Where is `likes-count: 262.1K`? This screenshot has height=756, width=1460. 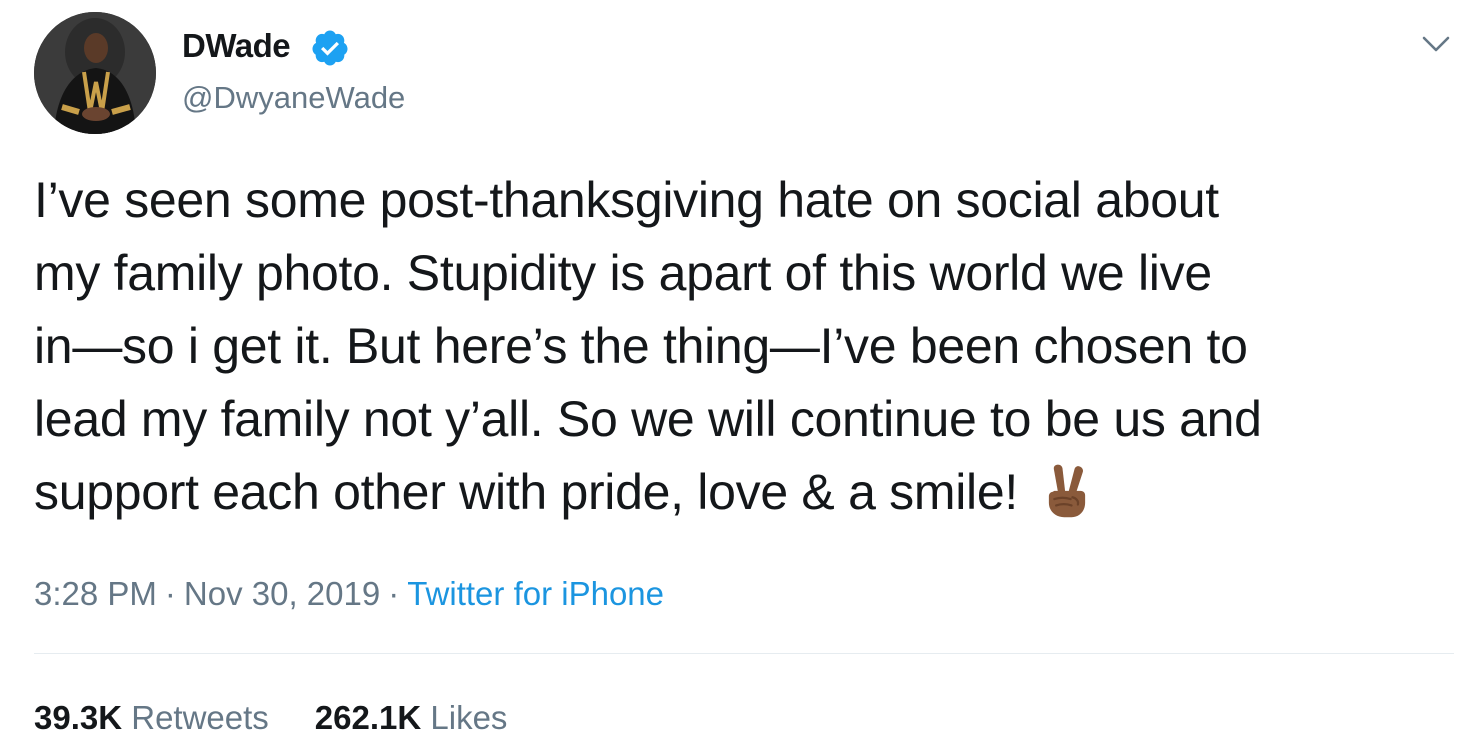 likes-count: 262.1K is located at coordinates (368, 717).